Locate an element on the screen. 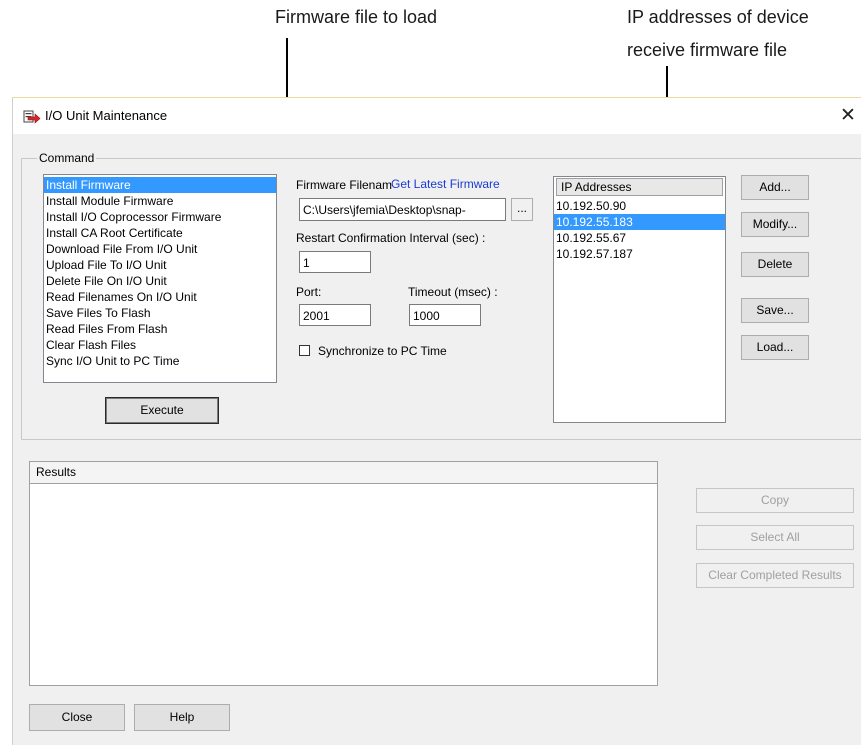 This screenshot has width=861, height=745. callout-firmware-file: Firmware file to load is located at coordinates (356, 17).